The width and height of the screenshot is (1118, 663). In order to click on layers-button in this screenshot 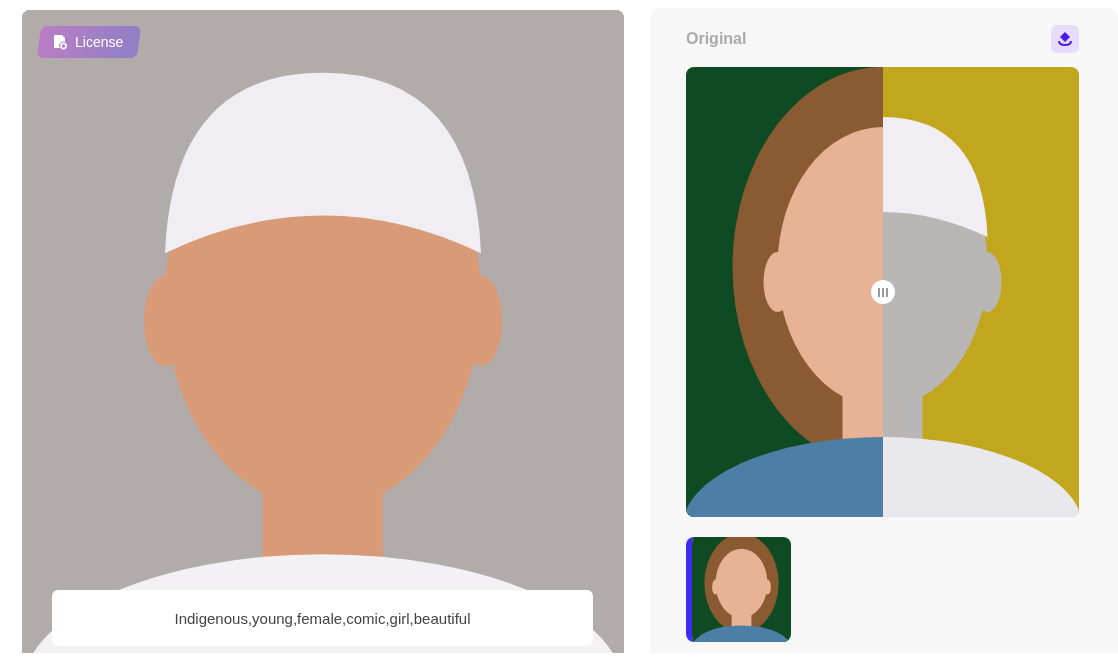, I will do `click(1065, 39)`.